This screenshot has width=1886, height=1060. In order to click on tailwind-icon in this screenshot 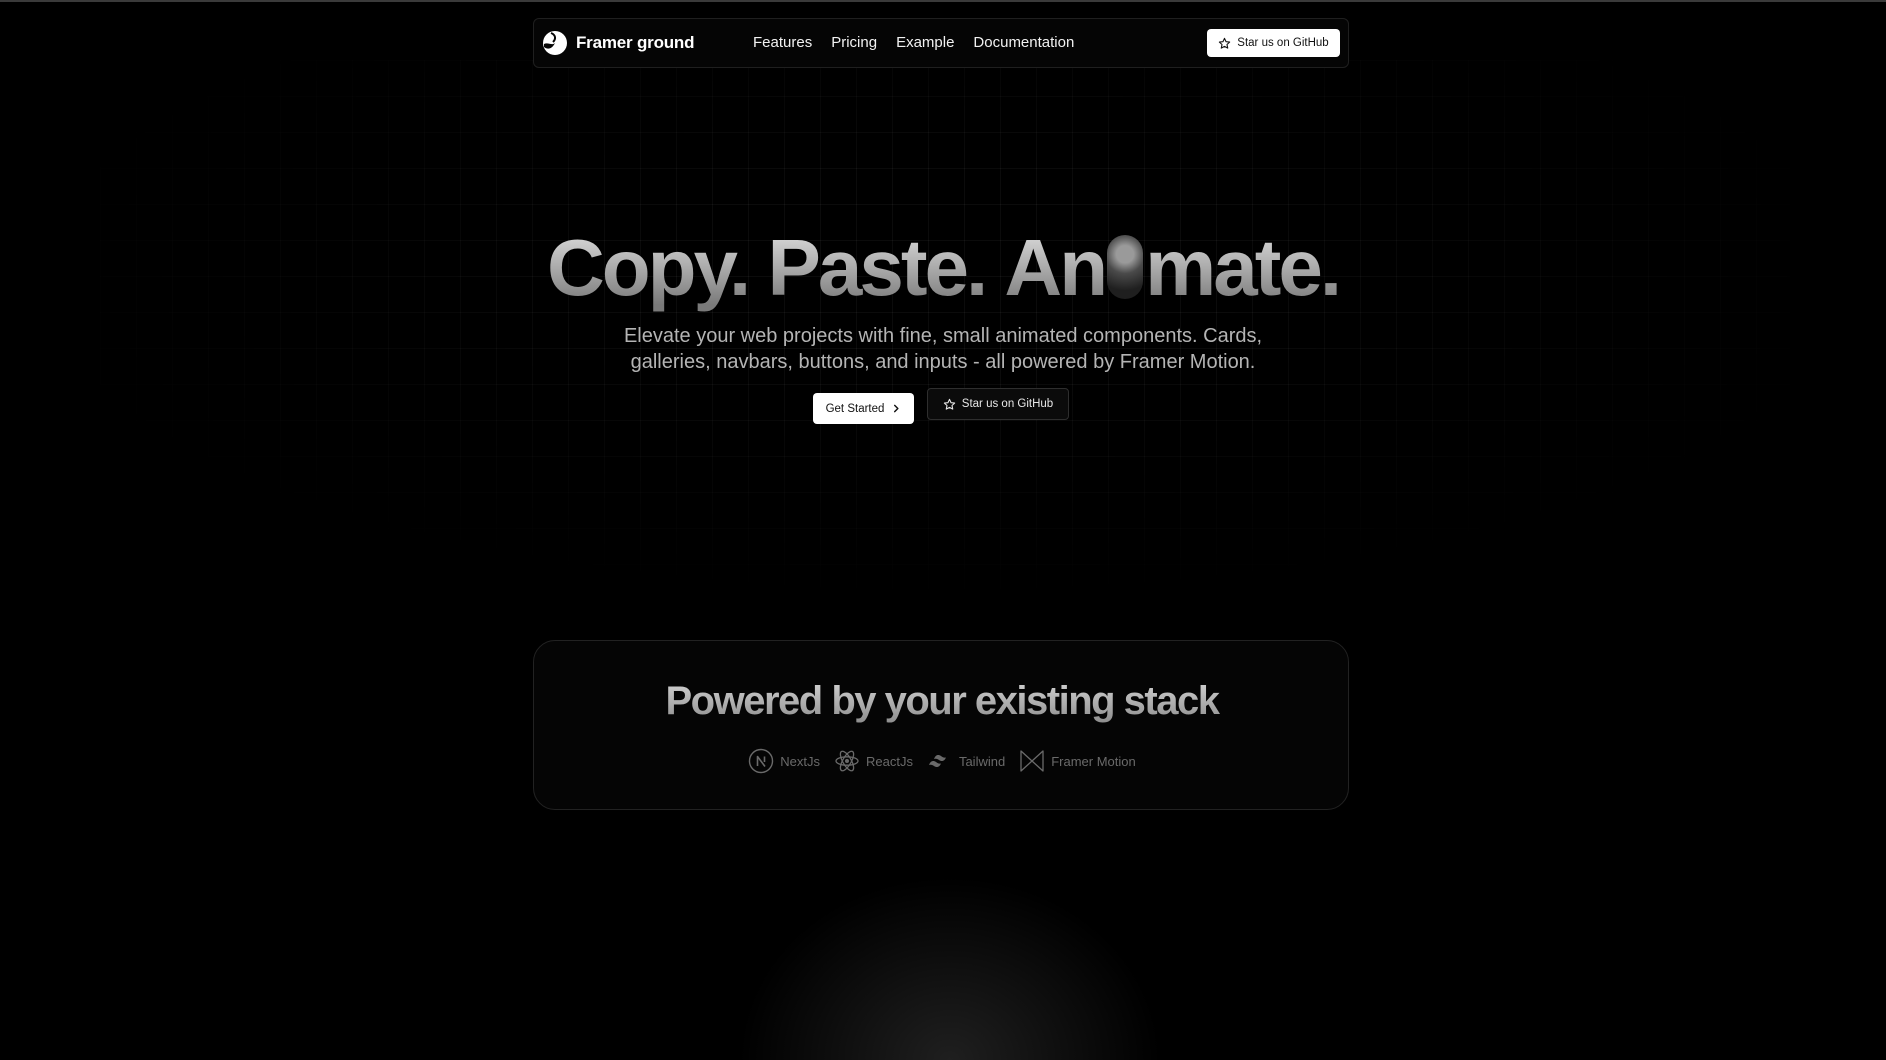, I will do `click(937, 761)`.